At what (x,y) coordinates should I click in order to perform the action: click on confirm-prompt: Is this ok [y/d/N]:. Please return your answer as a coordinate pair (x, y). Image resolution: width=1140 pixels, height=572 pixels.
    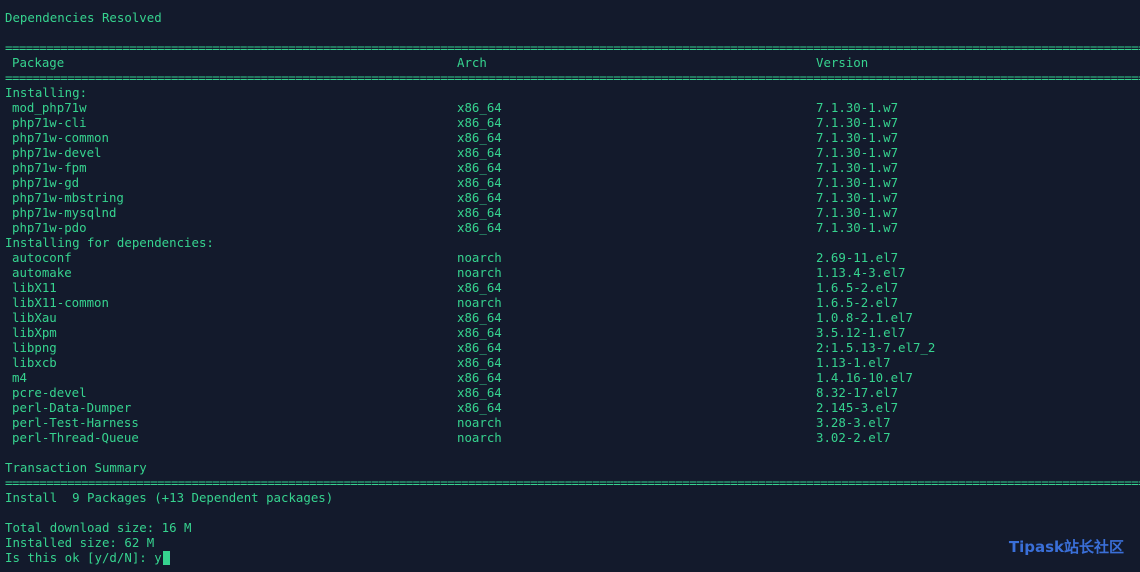
    Looking at the image, I should click on (80, 557).